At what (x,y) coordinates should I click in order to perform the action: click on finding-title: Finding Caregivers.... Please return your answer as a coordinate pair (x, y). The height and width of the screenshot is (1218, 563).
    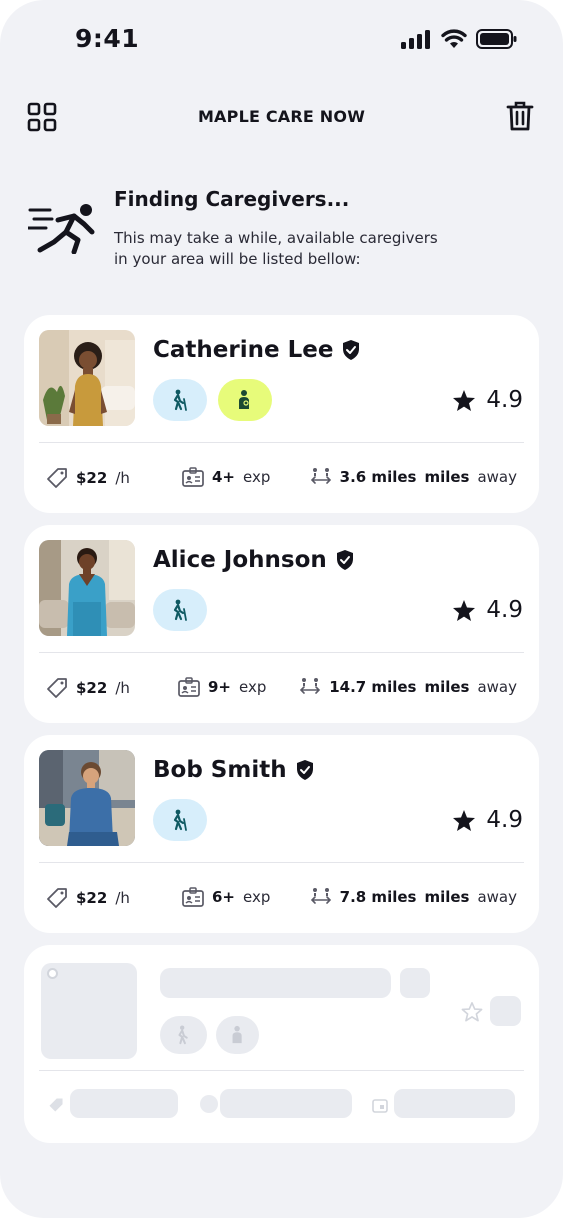
    Looking at the image, I should click on (232, 199).